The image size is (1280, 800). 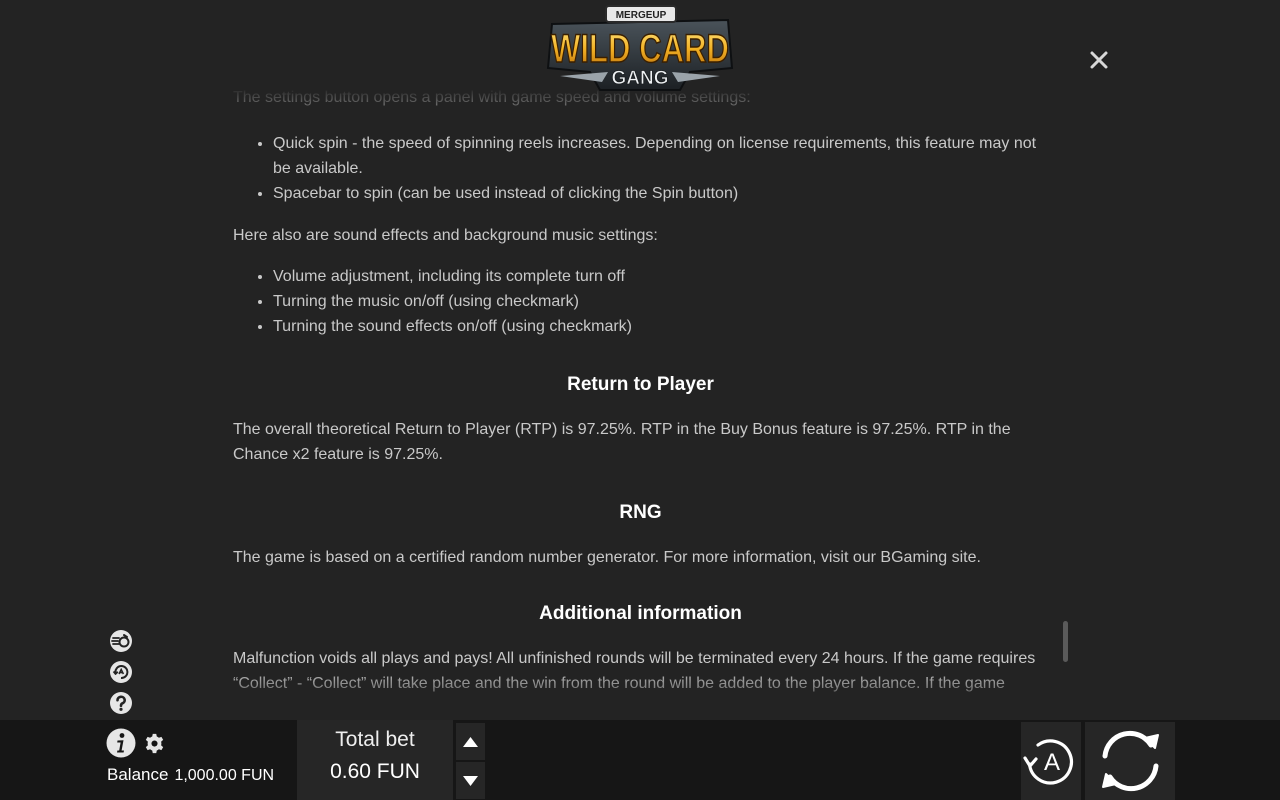 I want to click on balance-display: Balance 1,000.00 FUN, so click(x=190, y=775).